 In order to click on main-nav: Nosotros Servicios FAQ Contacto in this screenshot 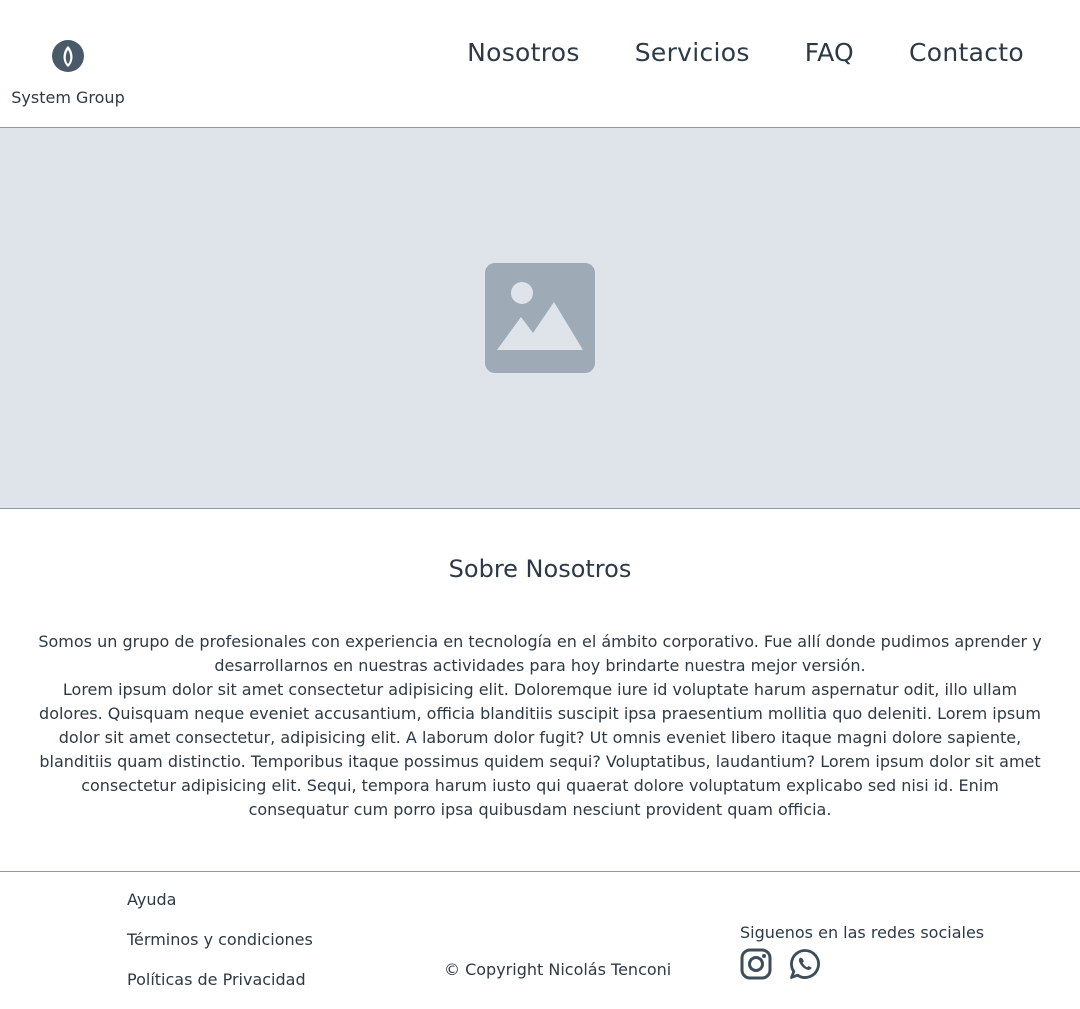, I will do `click(745, 52)`.